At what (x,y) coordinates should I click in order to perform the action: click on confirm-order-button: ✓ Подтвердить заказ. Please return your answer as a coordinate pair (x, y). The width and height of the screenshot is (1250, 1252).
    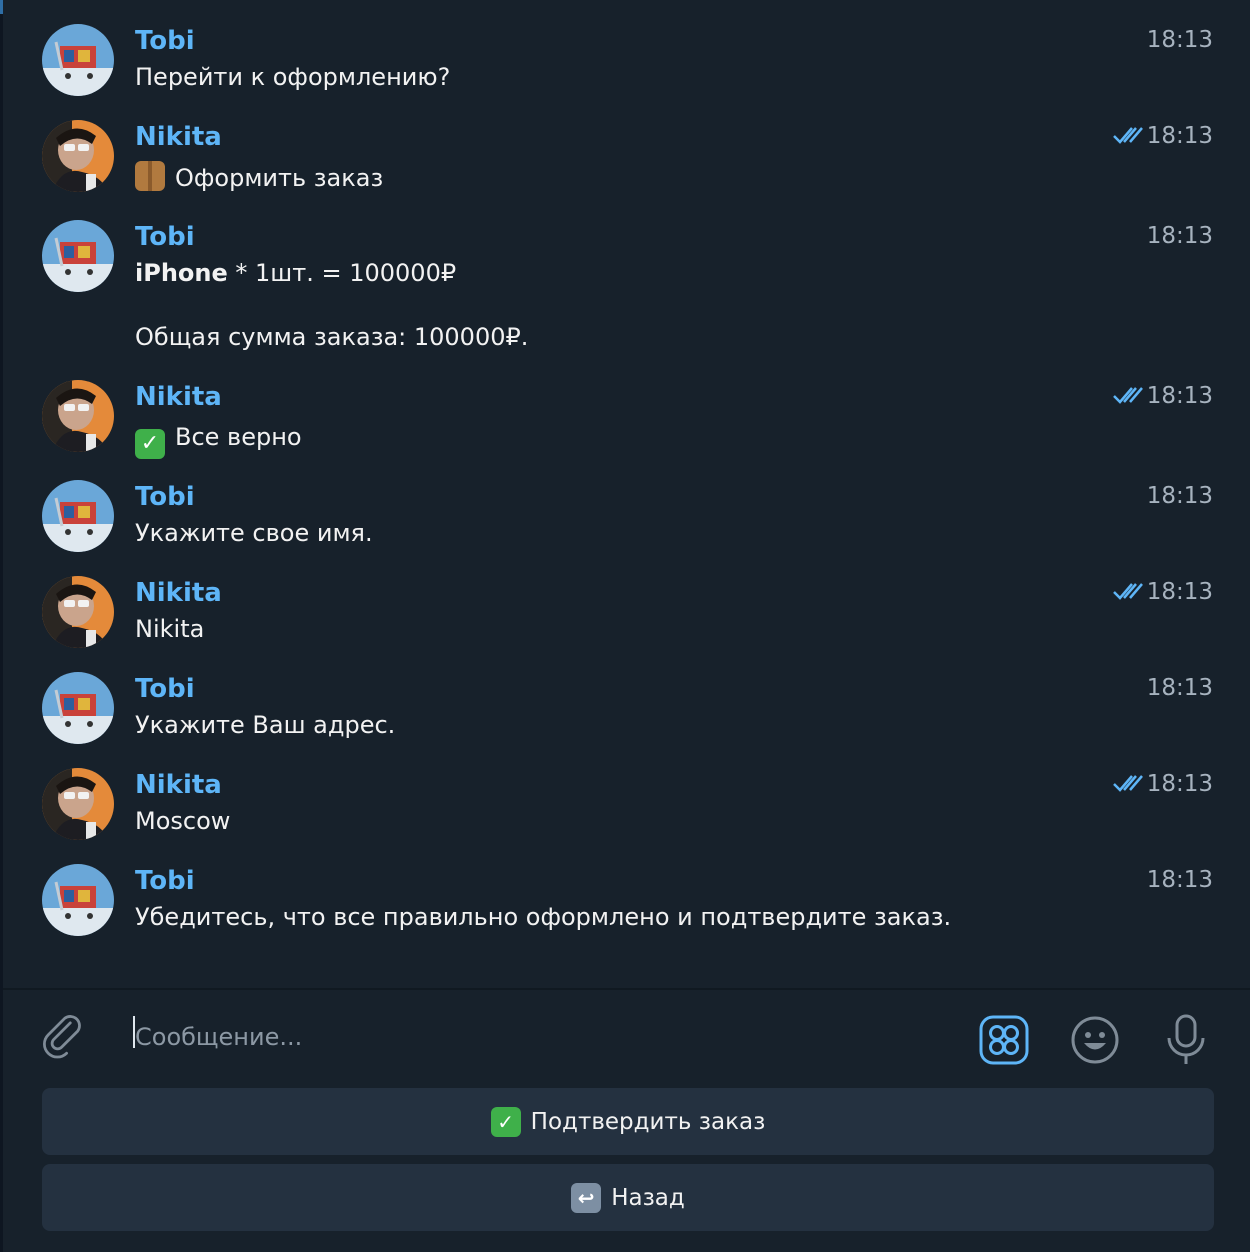
    Looking at the image, I should click on (628, 1121).